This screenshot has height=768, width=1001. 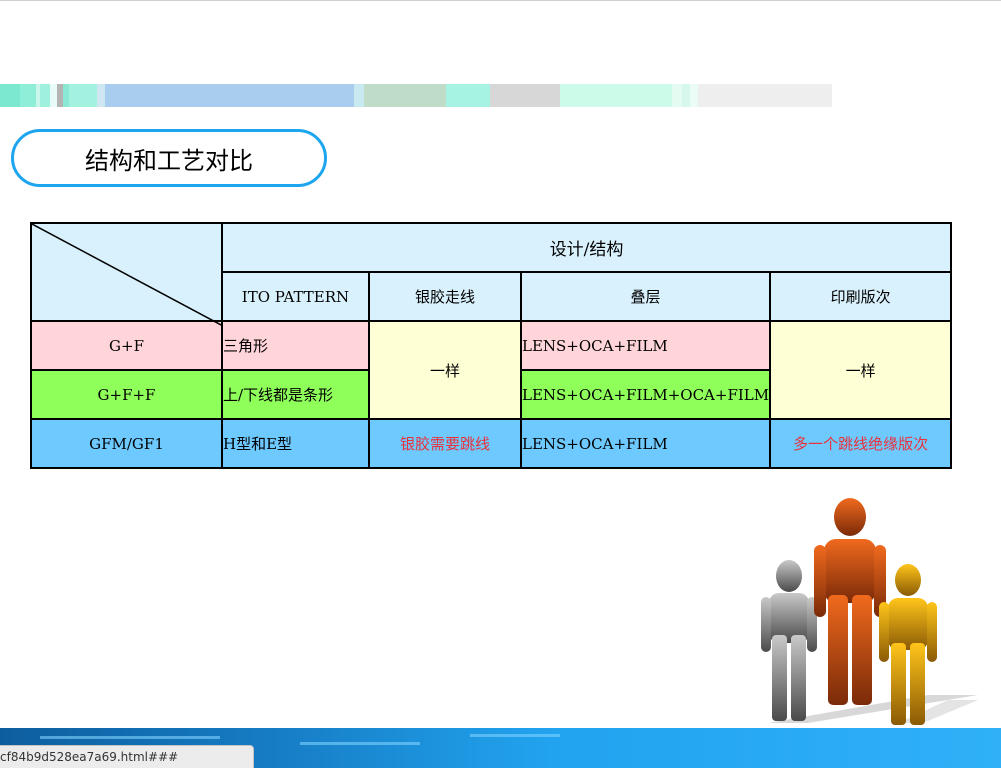 I want to click on top-border-line, so click(x=500, y=0).